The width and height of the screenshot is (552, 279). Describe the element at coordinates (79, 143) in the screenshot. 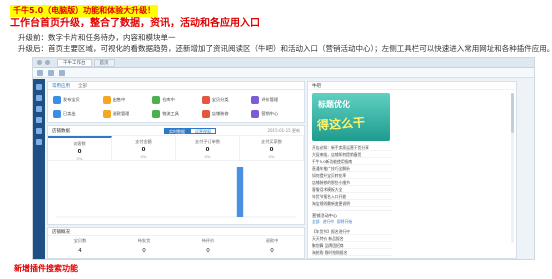

I see `metric-label: 访客数` at that location.